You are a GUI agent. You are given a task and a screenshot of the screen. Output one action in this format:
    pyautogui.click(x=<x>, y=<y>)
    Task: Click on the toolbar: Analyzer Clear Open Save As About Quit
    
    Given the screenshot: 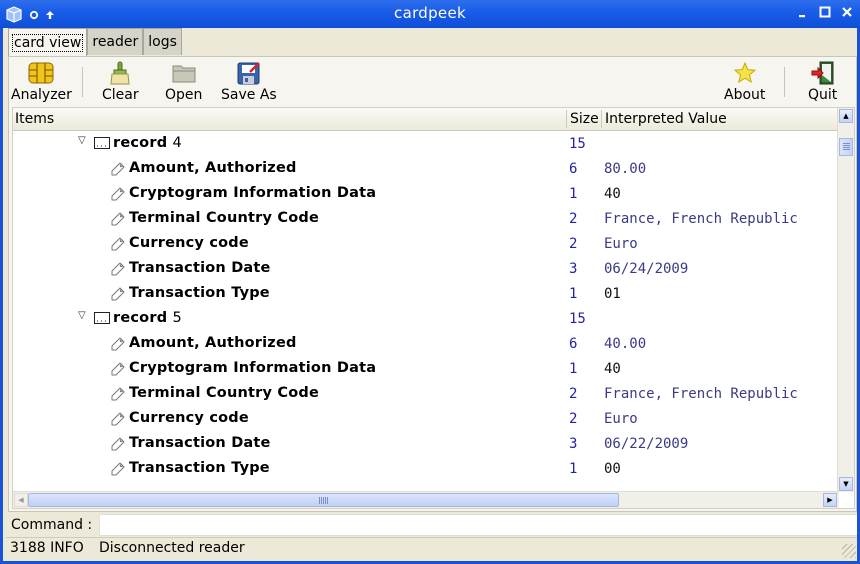 What is the action you would take?
    pyautogui.click(x=432, y=82)
    